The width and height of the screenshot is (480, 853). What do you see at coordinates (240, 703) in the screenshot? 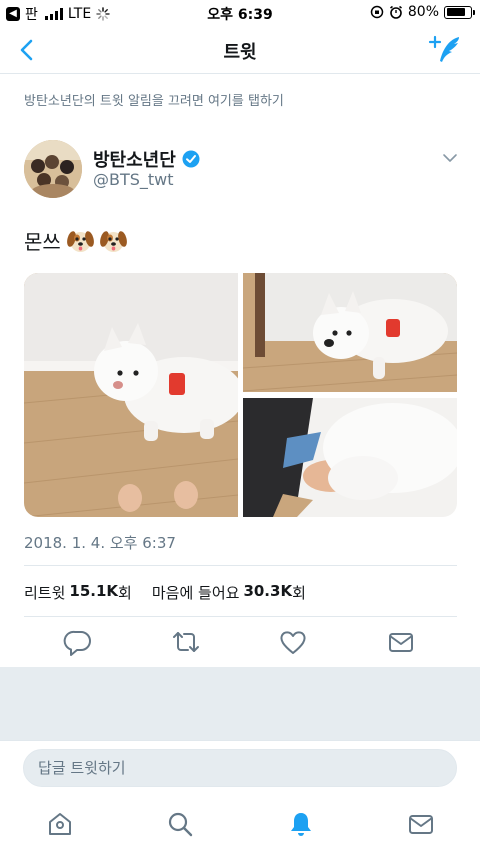
I see `replies-area` at bounding box center [240, 703].